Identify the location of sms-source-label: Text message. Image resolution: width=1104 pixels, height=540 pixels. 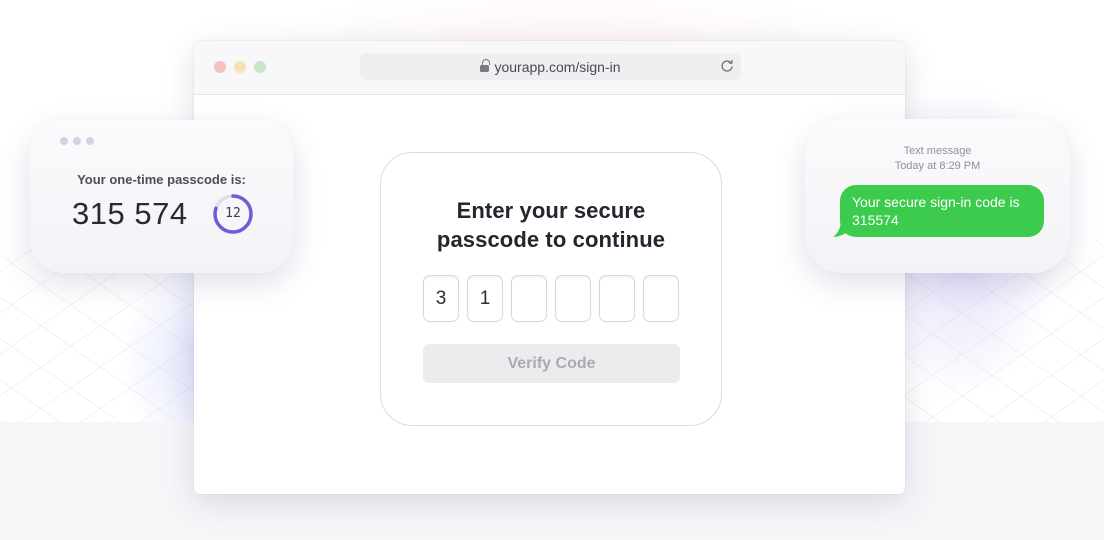
(937, 151).